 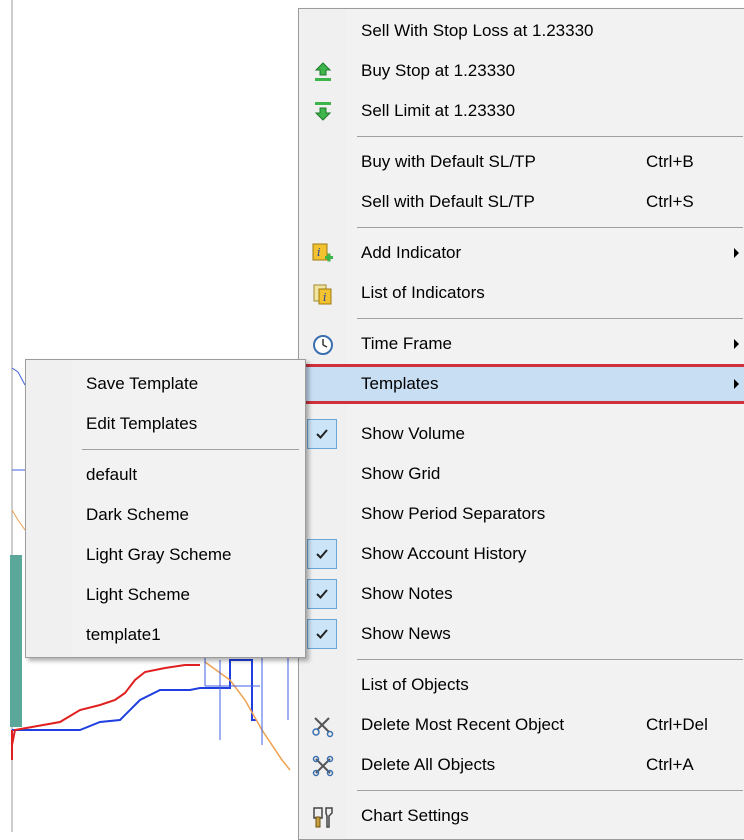 I want to click on menu-item-label: Sell Limit at 1.23330, so click(x=438, y=110).